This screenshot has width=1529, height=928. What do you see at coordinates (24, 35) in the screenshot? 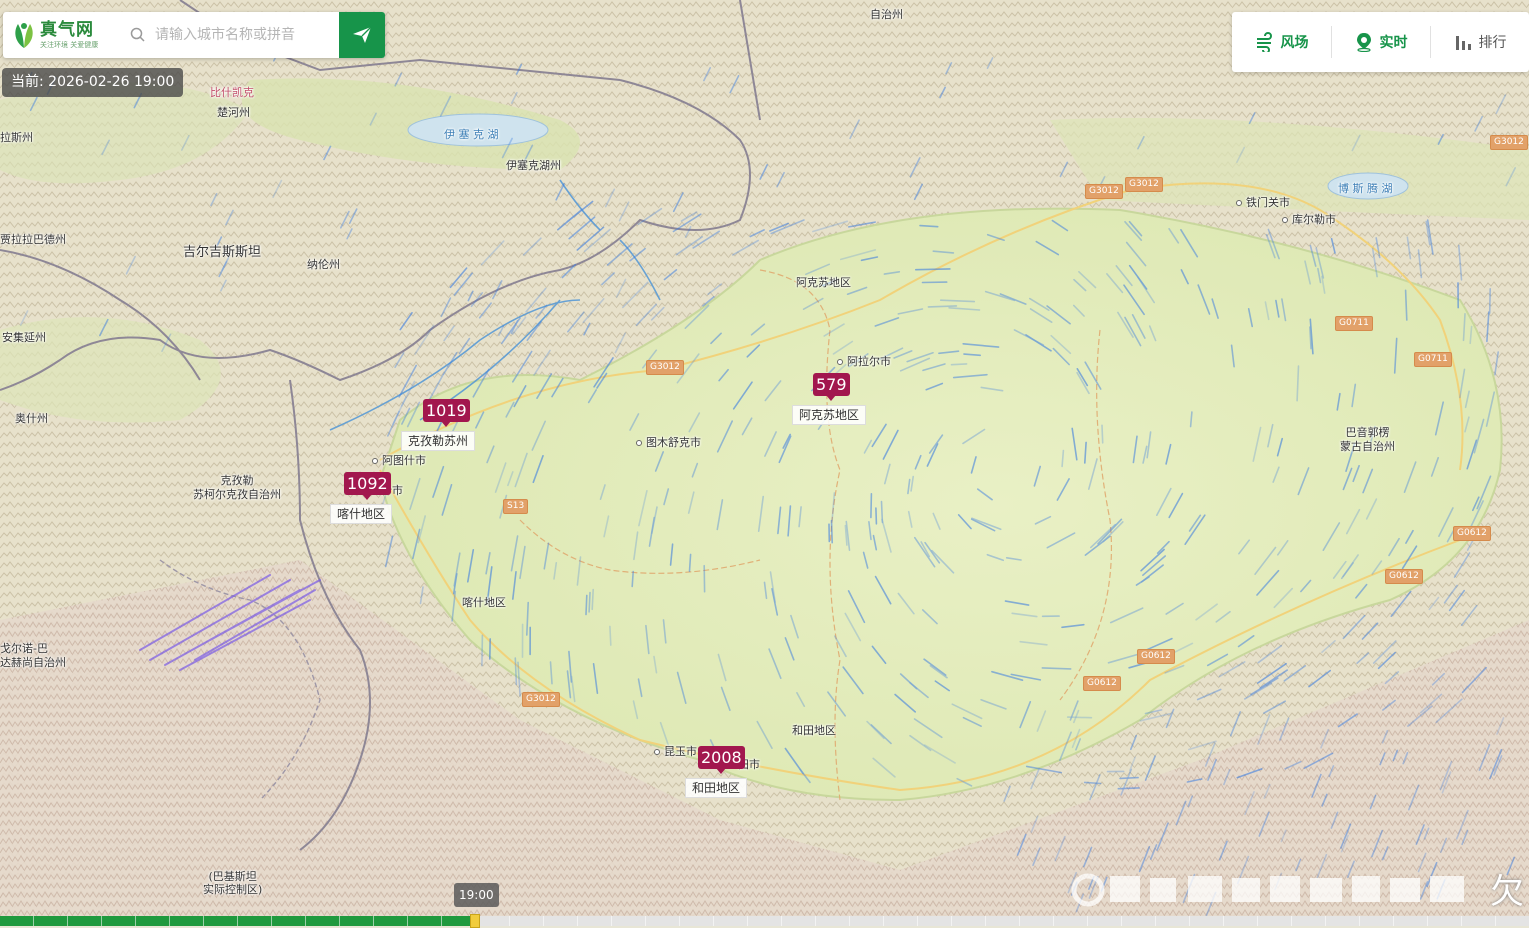
I see `leaf-logo-icon` at bounding box center [24, 35].